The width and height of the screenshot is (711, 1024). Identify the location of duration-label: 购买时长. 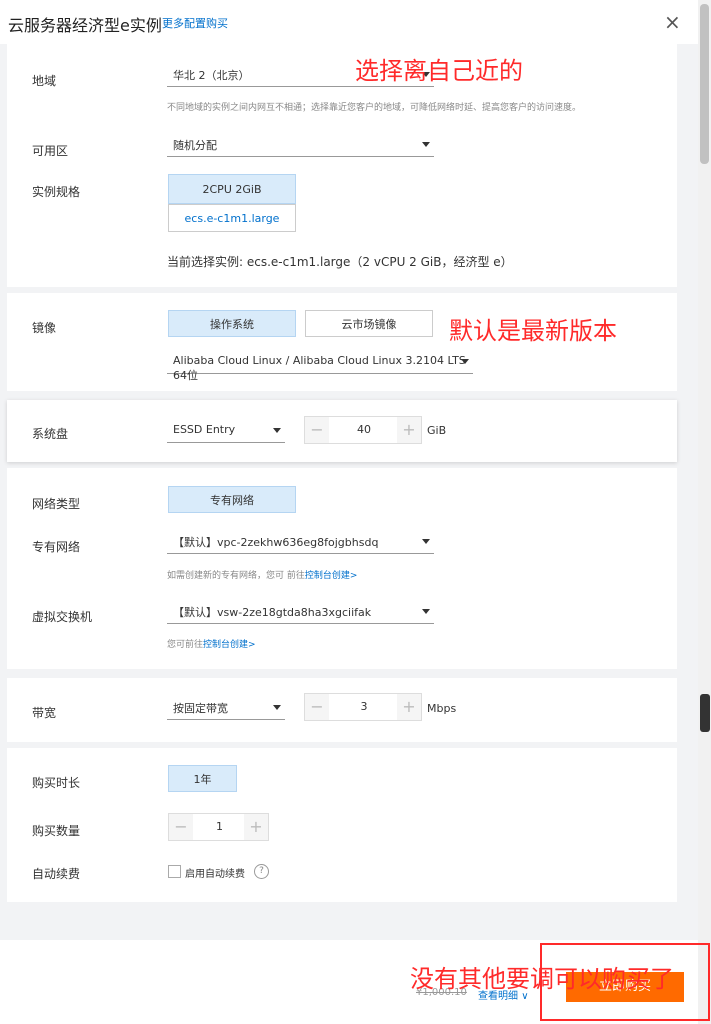
(56, 783).